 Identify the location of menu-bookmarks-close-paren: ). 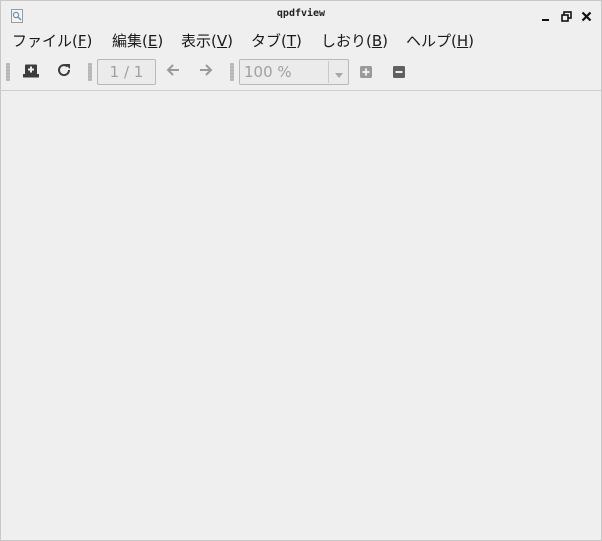
(385, 41).